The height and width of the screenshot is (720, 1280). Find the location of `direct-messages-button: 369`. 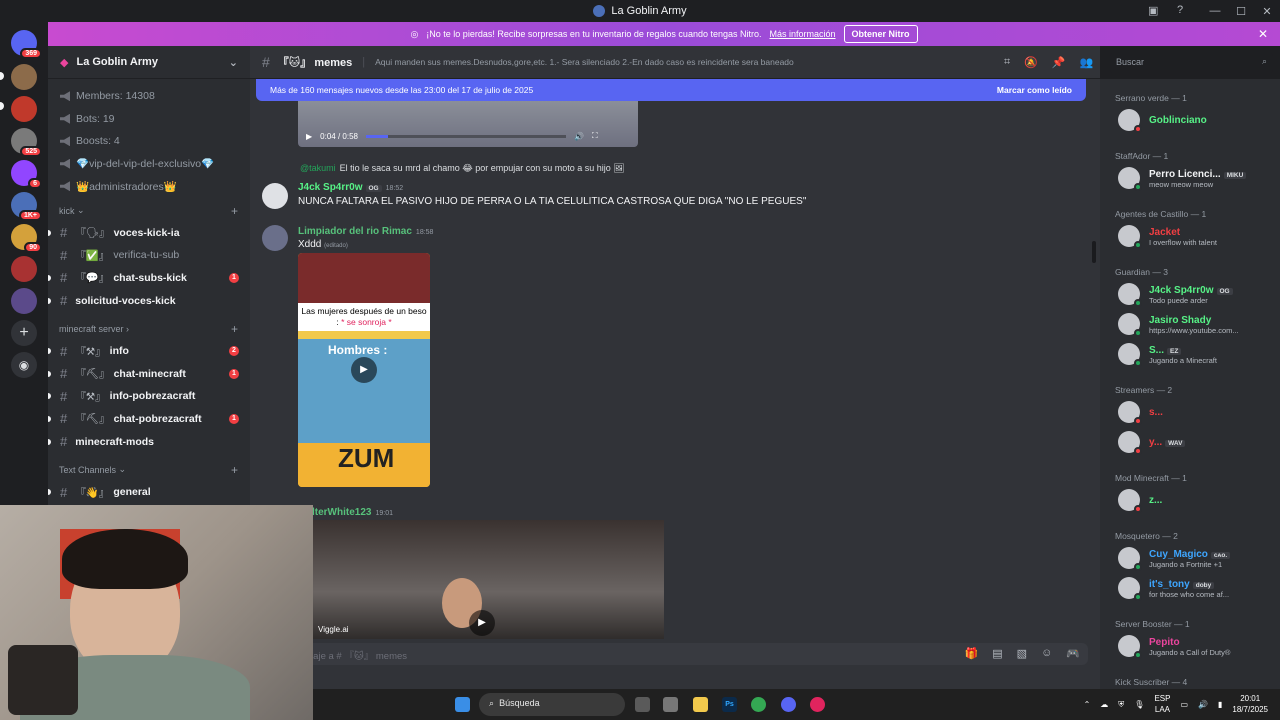

direct-messages-button: 369 is located at coordinates (26, 44).